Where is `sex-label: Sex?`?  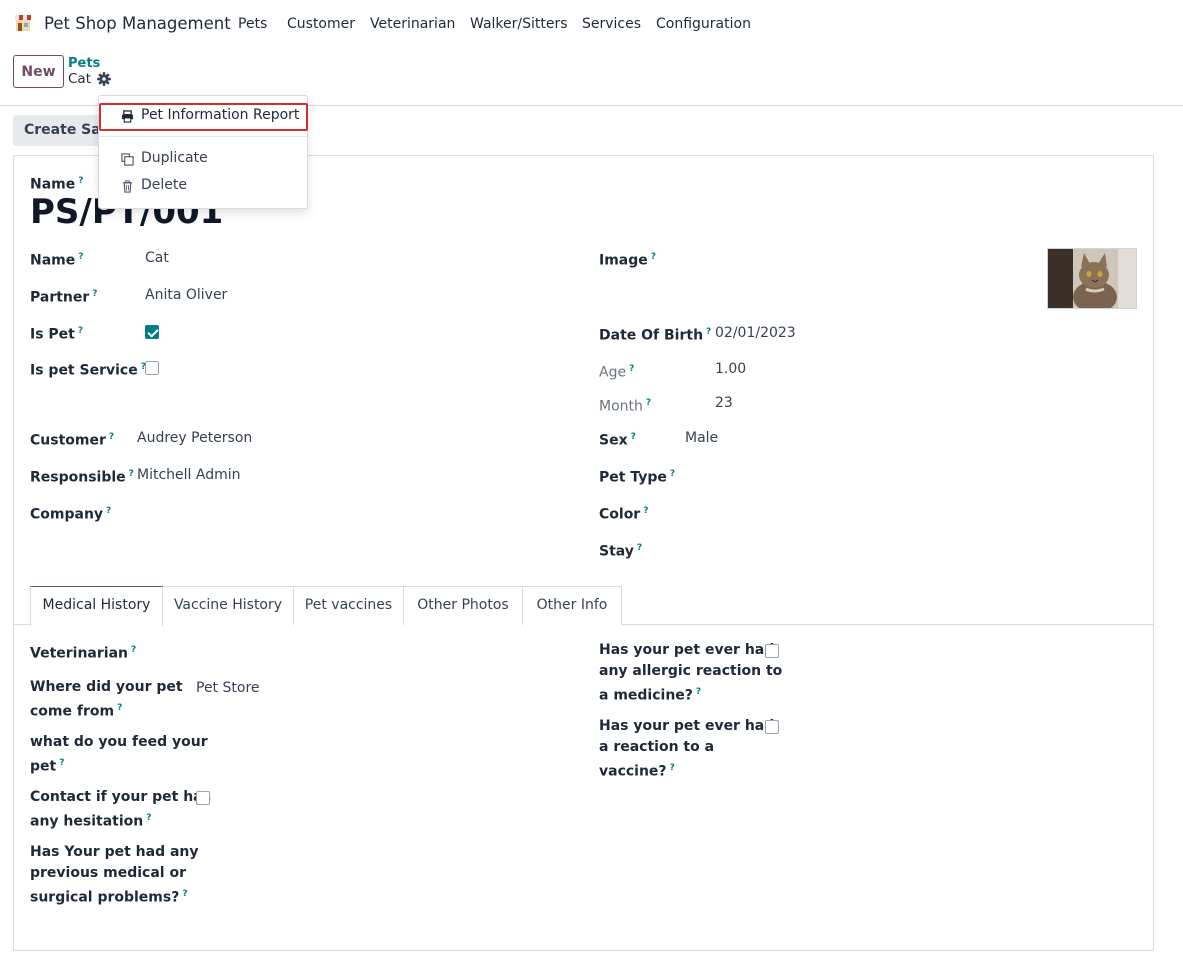 sex-label: Sex? is located at coordinates (617, 440).